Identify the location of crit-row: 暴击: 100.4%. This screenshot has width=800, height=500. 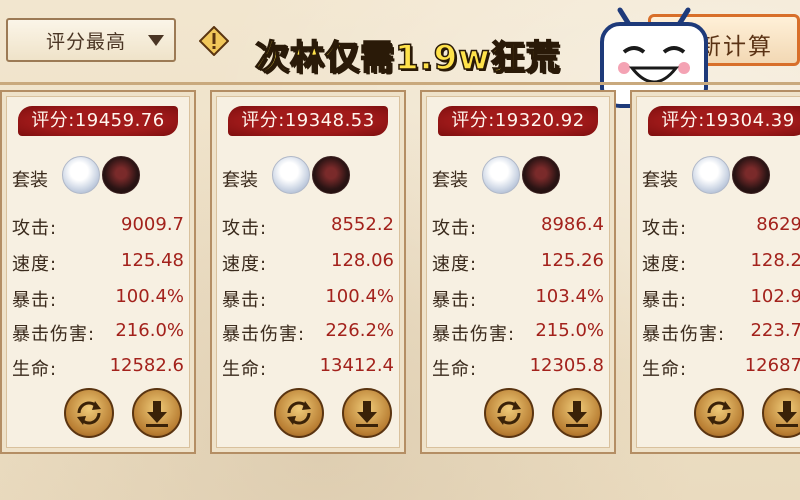
(308, 300).